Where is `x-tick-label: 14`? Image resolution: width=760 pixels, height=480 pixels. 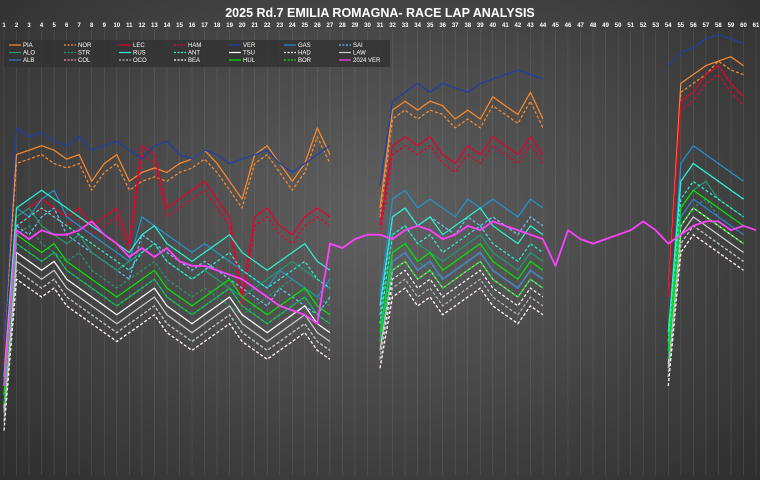 x-tick-label: 14 is located at coordinates (167, 26).